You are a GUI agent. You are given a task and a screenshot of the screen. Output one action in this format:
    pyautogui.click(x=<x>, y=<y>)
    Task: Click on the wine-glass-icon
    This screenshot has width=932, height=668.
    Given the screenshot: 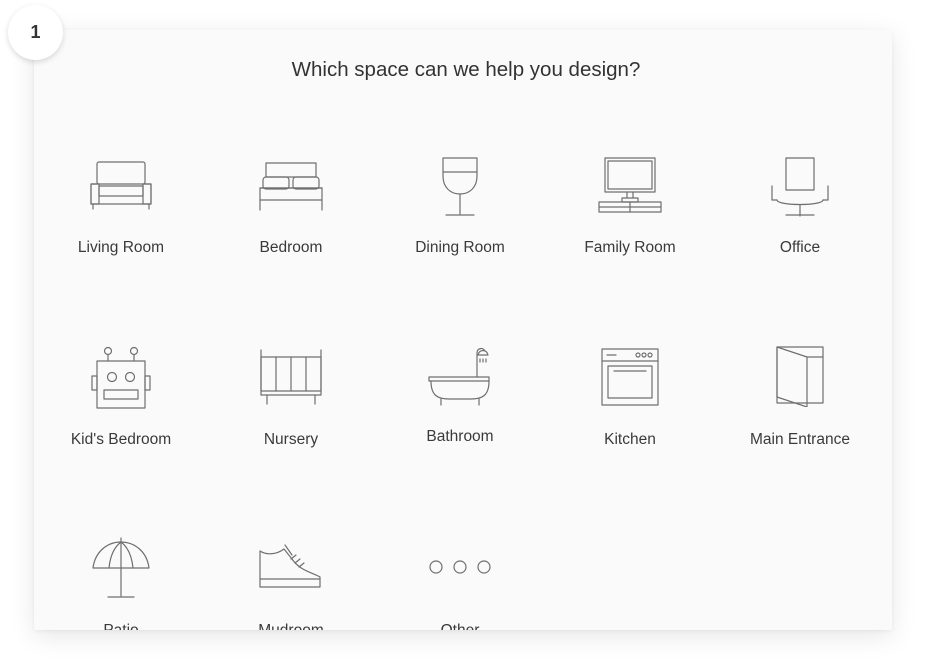 What is the action you would take?
    pyautogui.click(x=460, y=186)
    